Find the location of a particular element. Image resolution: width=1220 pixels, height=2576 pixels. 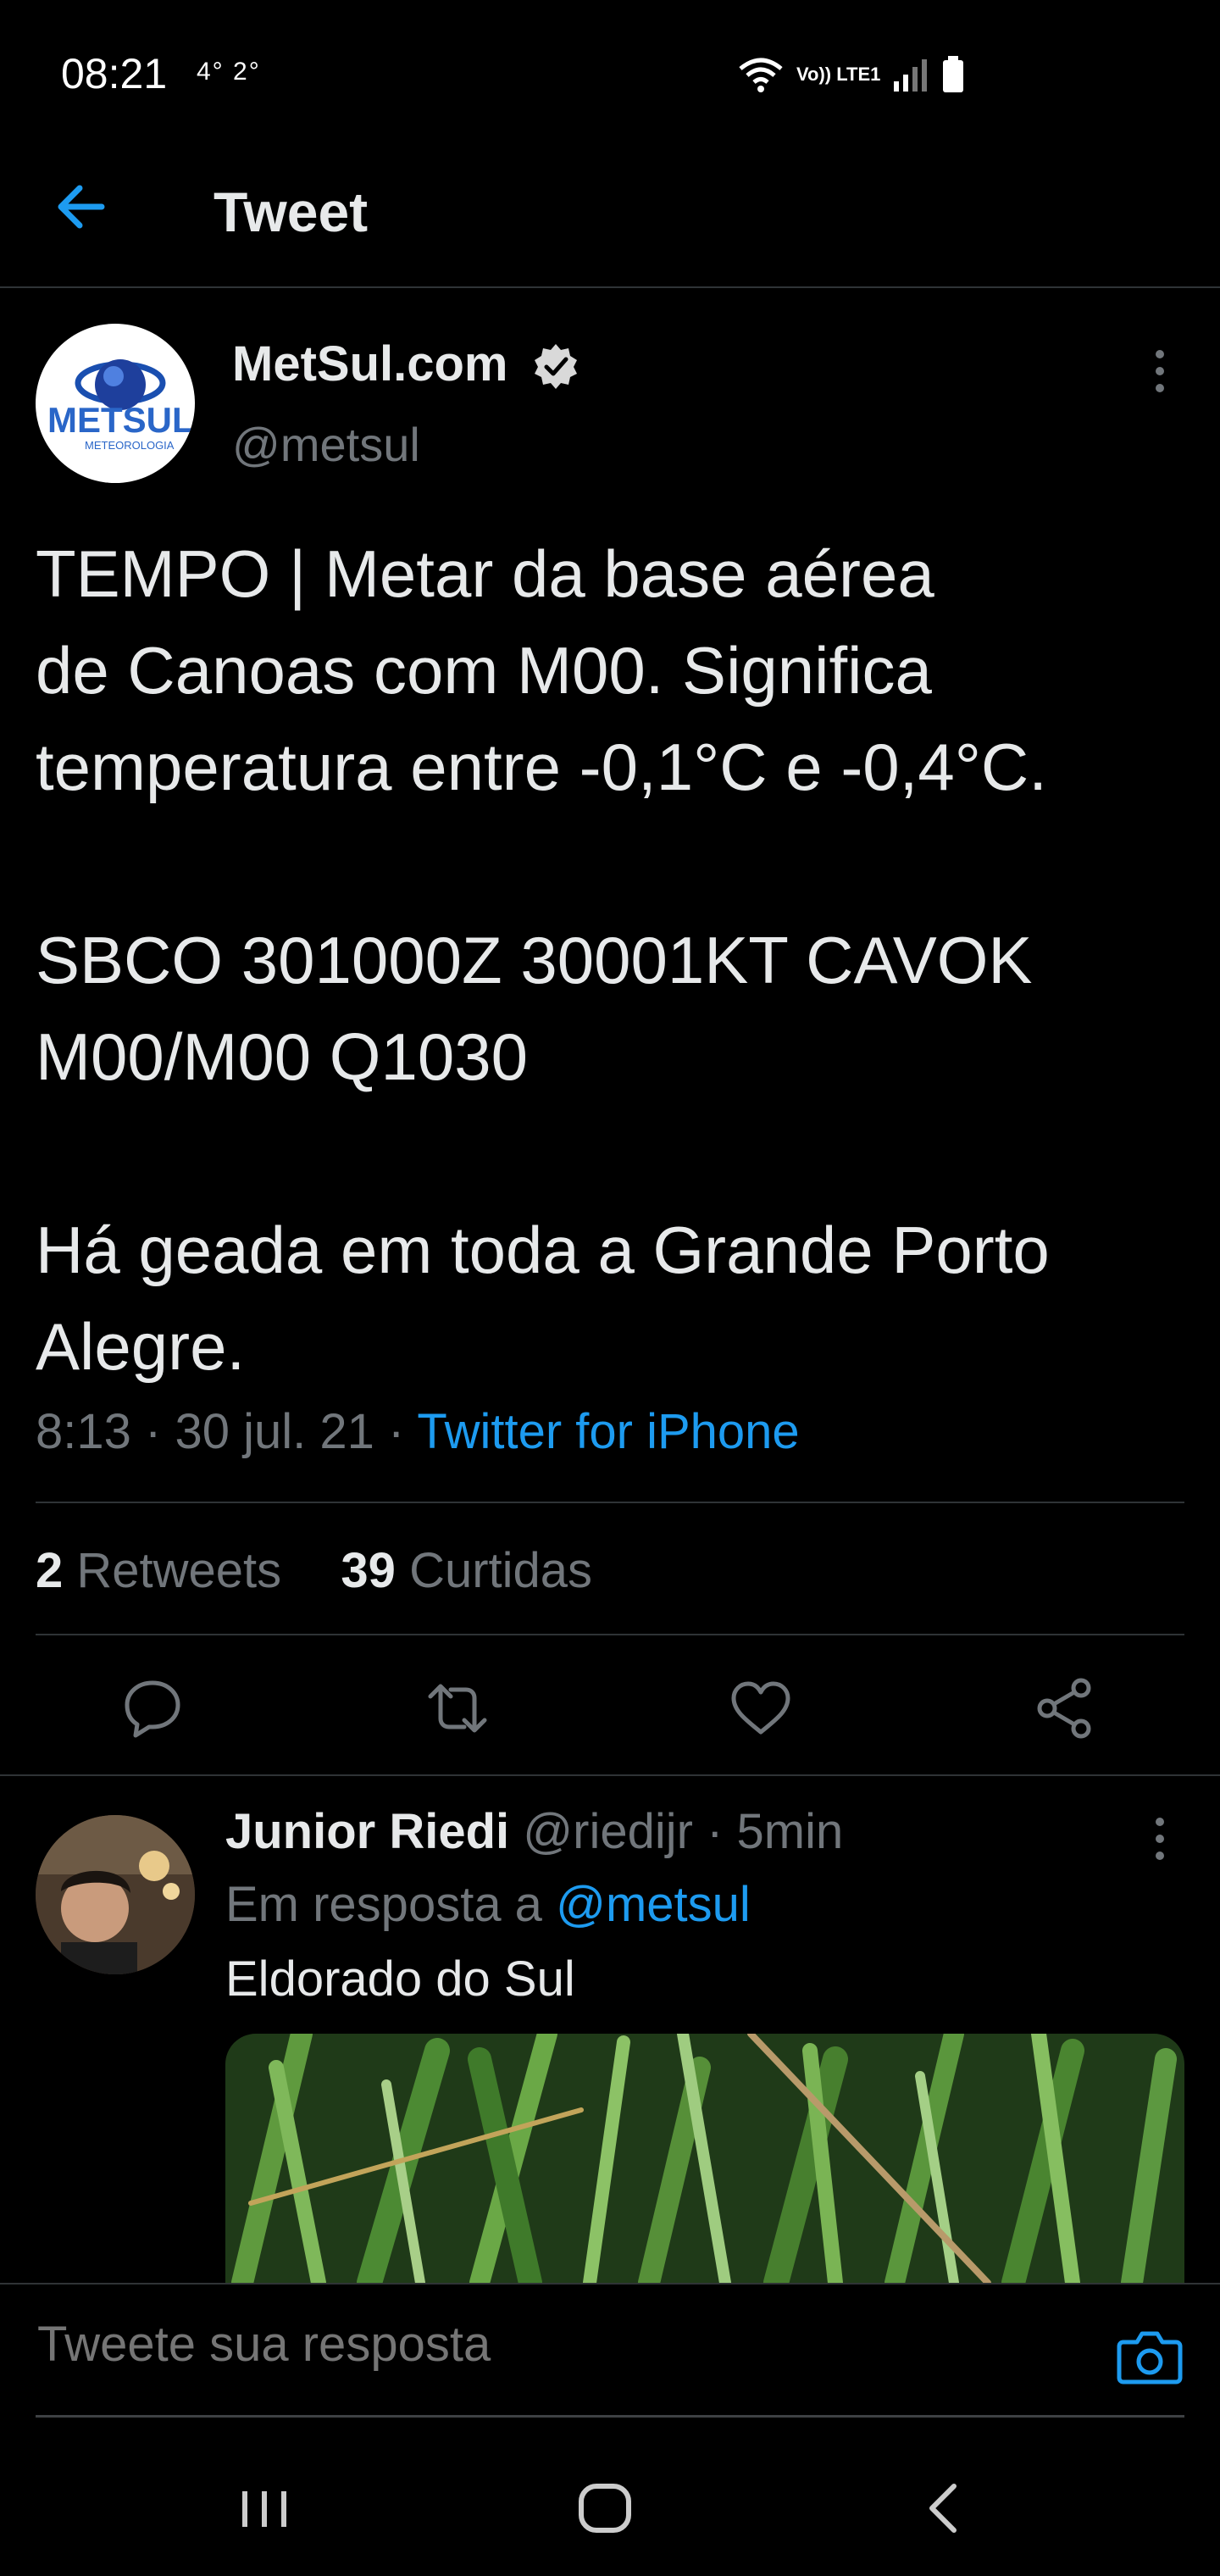

svg-text: METEOROLOGIA is located at coordinates (130, 445).